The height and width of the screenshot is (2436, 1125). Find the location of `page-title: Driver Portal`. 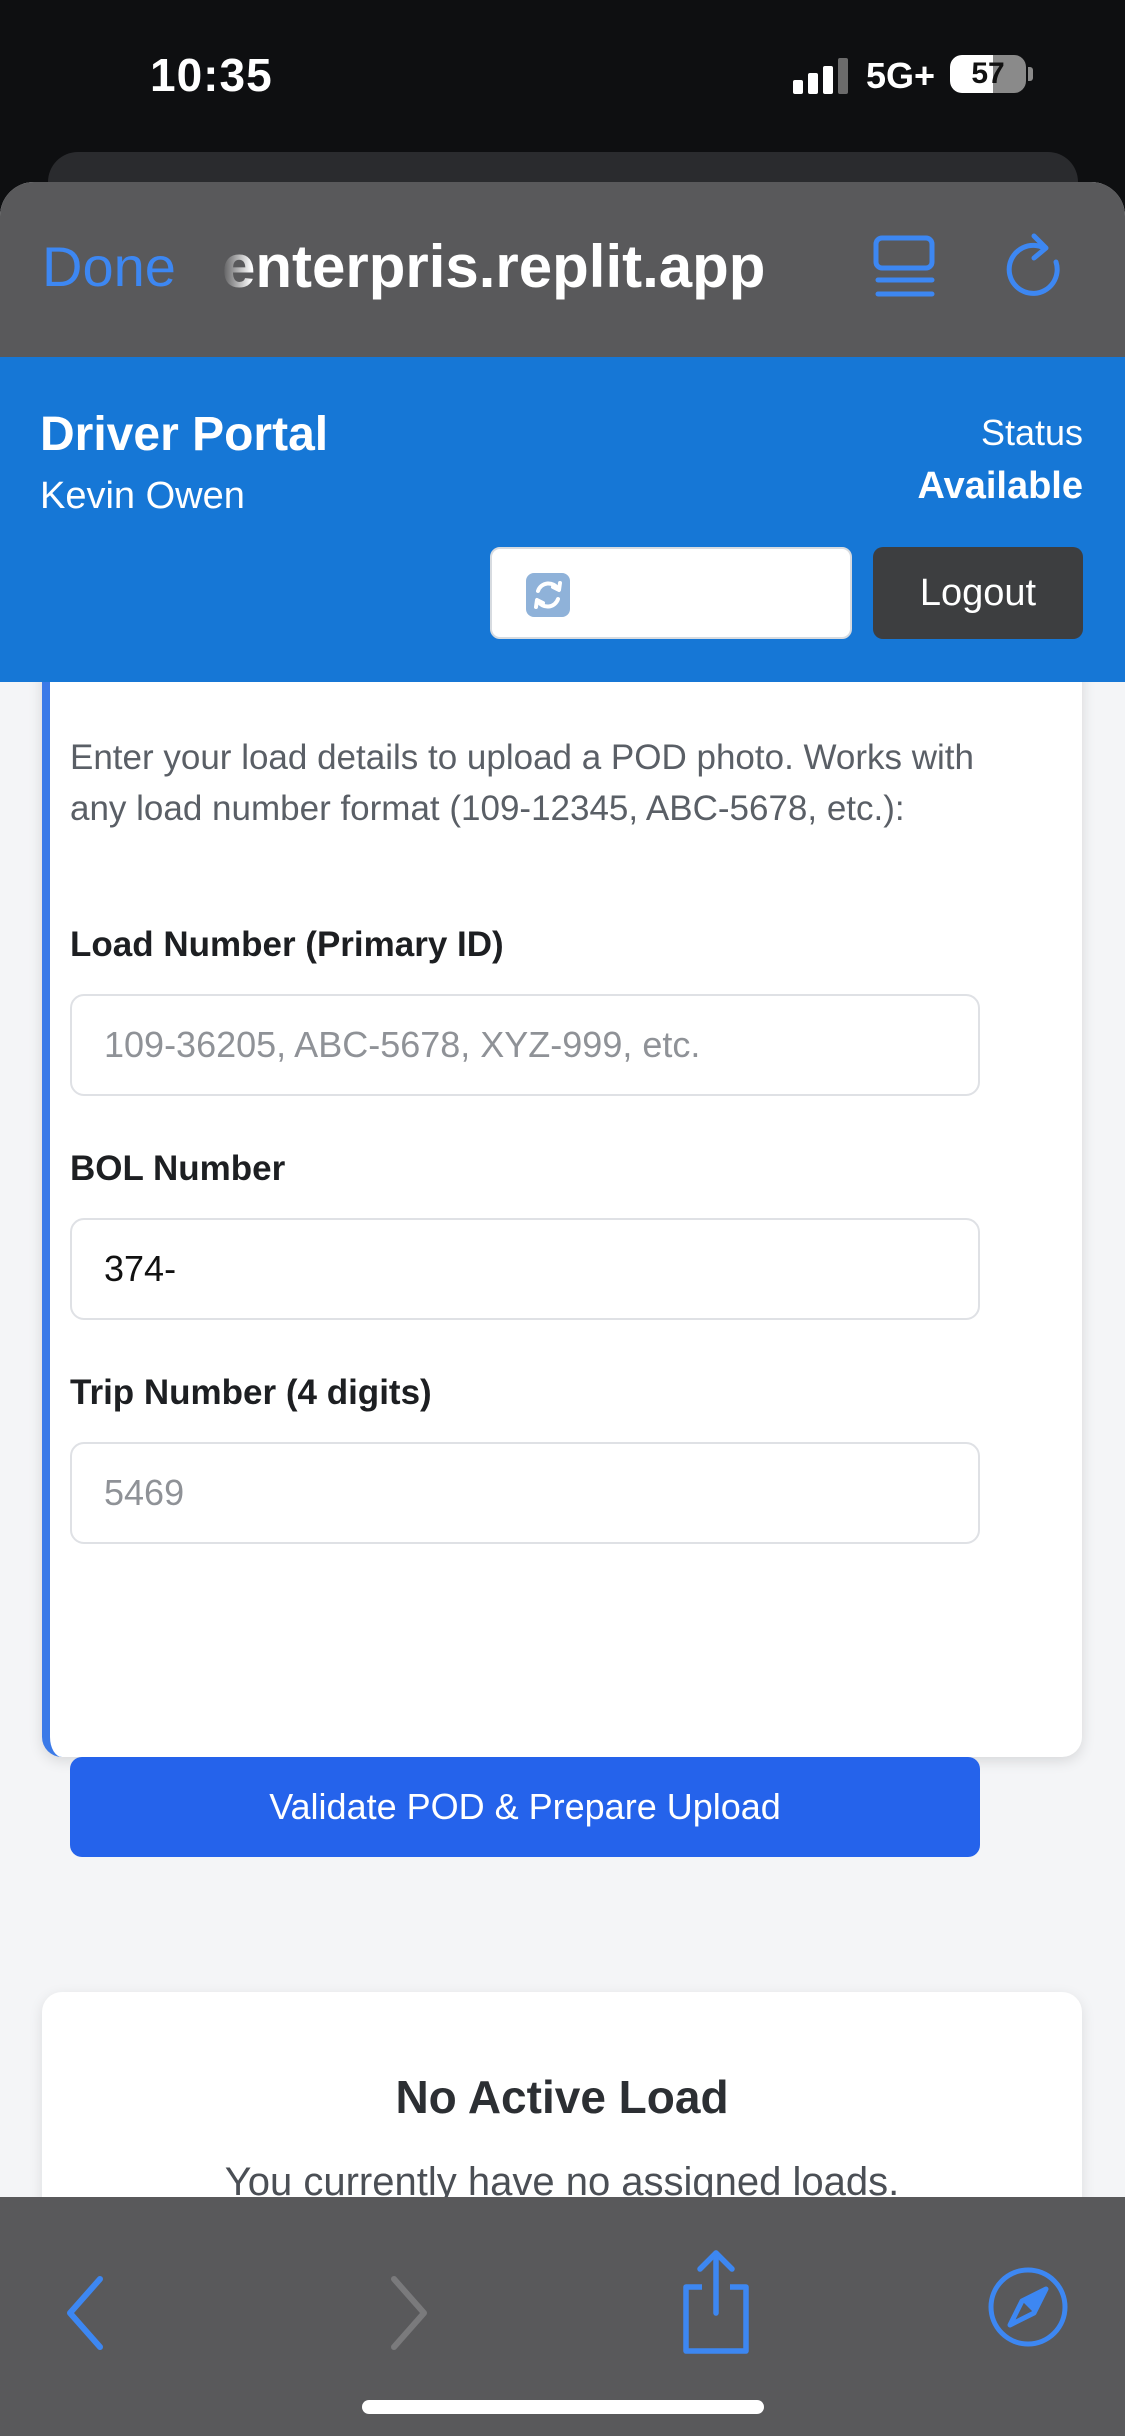

page-title: Driver Portal is located at coordinates (184, 434).